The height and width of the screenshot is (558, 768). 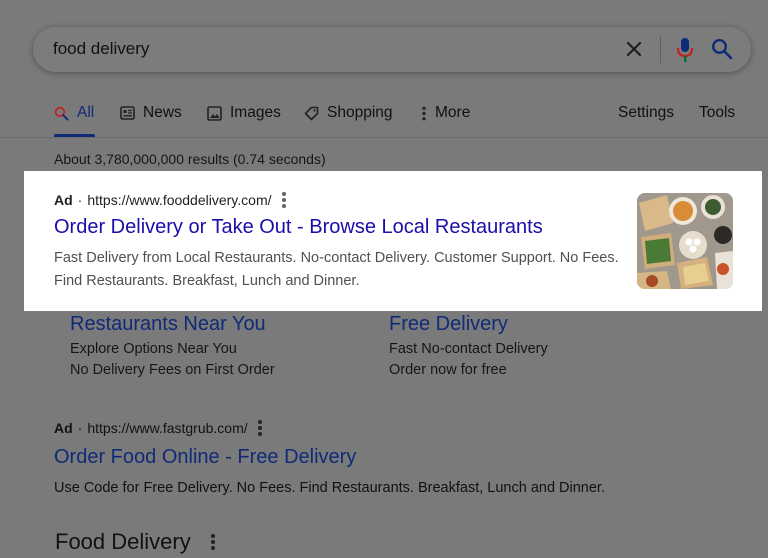 What do you see at coordinates (360, 112) in the screenshot?
I see `tab-shopping-label: Shopping` at bounding box center [360, 112].